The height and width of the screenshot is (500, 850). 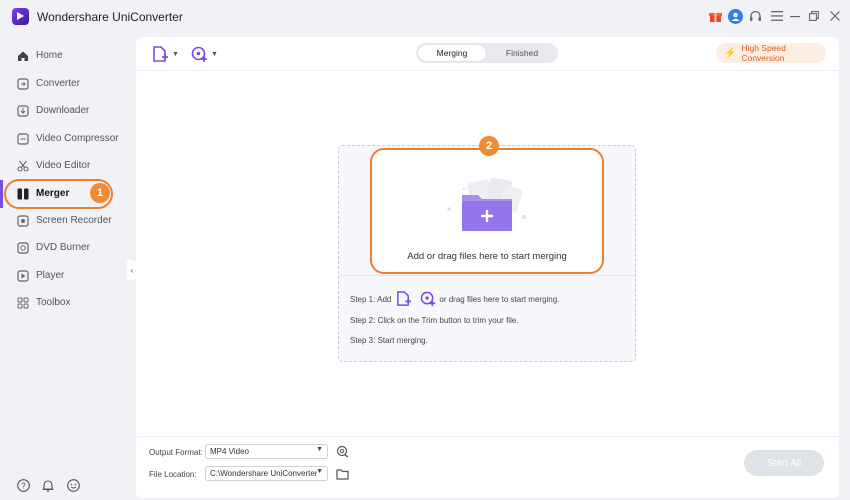 I want to click on user-avatar-icon, so click(x=735, y=16).